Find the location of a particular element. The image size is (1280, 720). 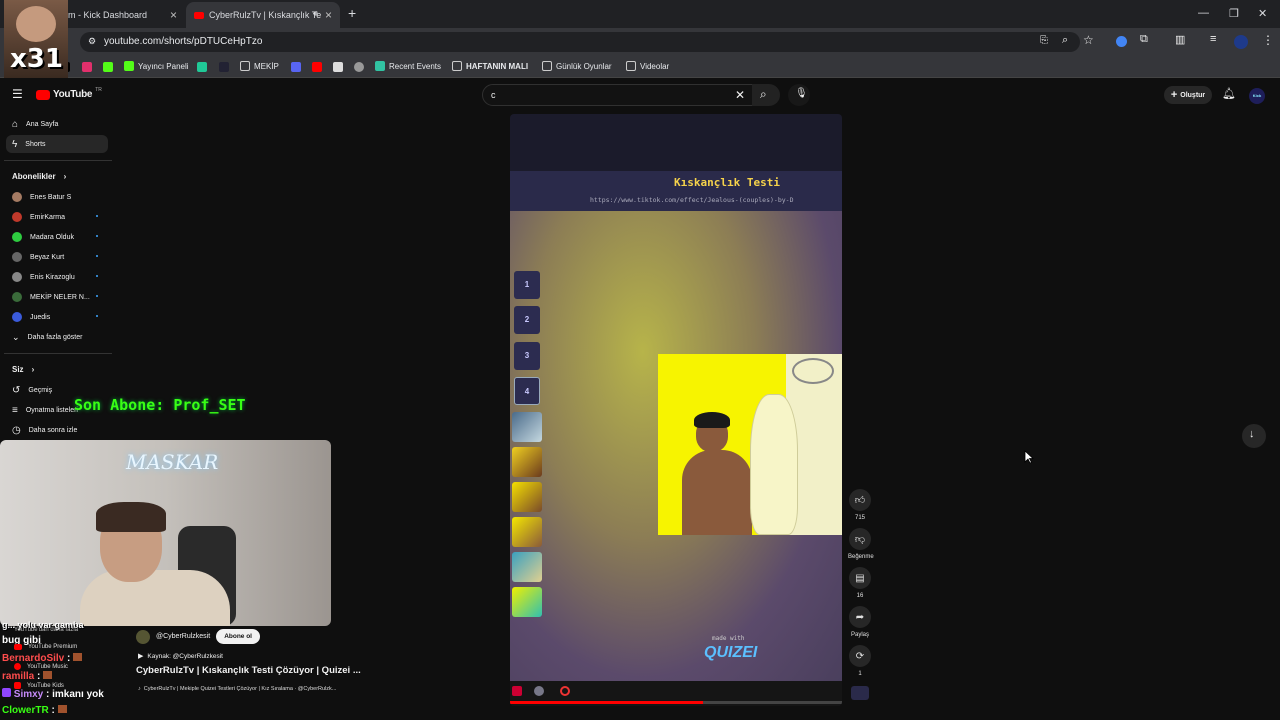

player-controls is located at coordinates (676, 693).